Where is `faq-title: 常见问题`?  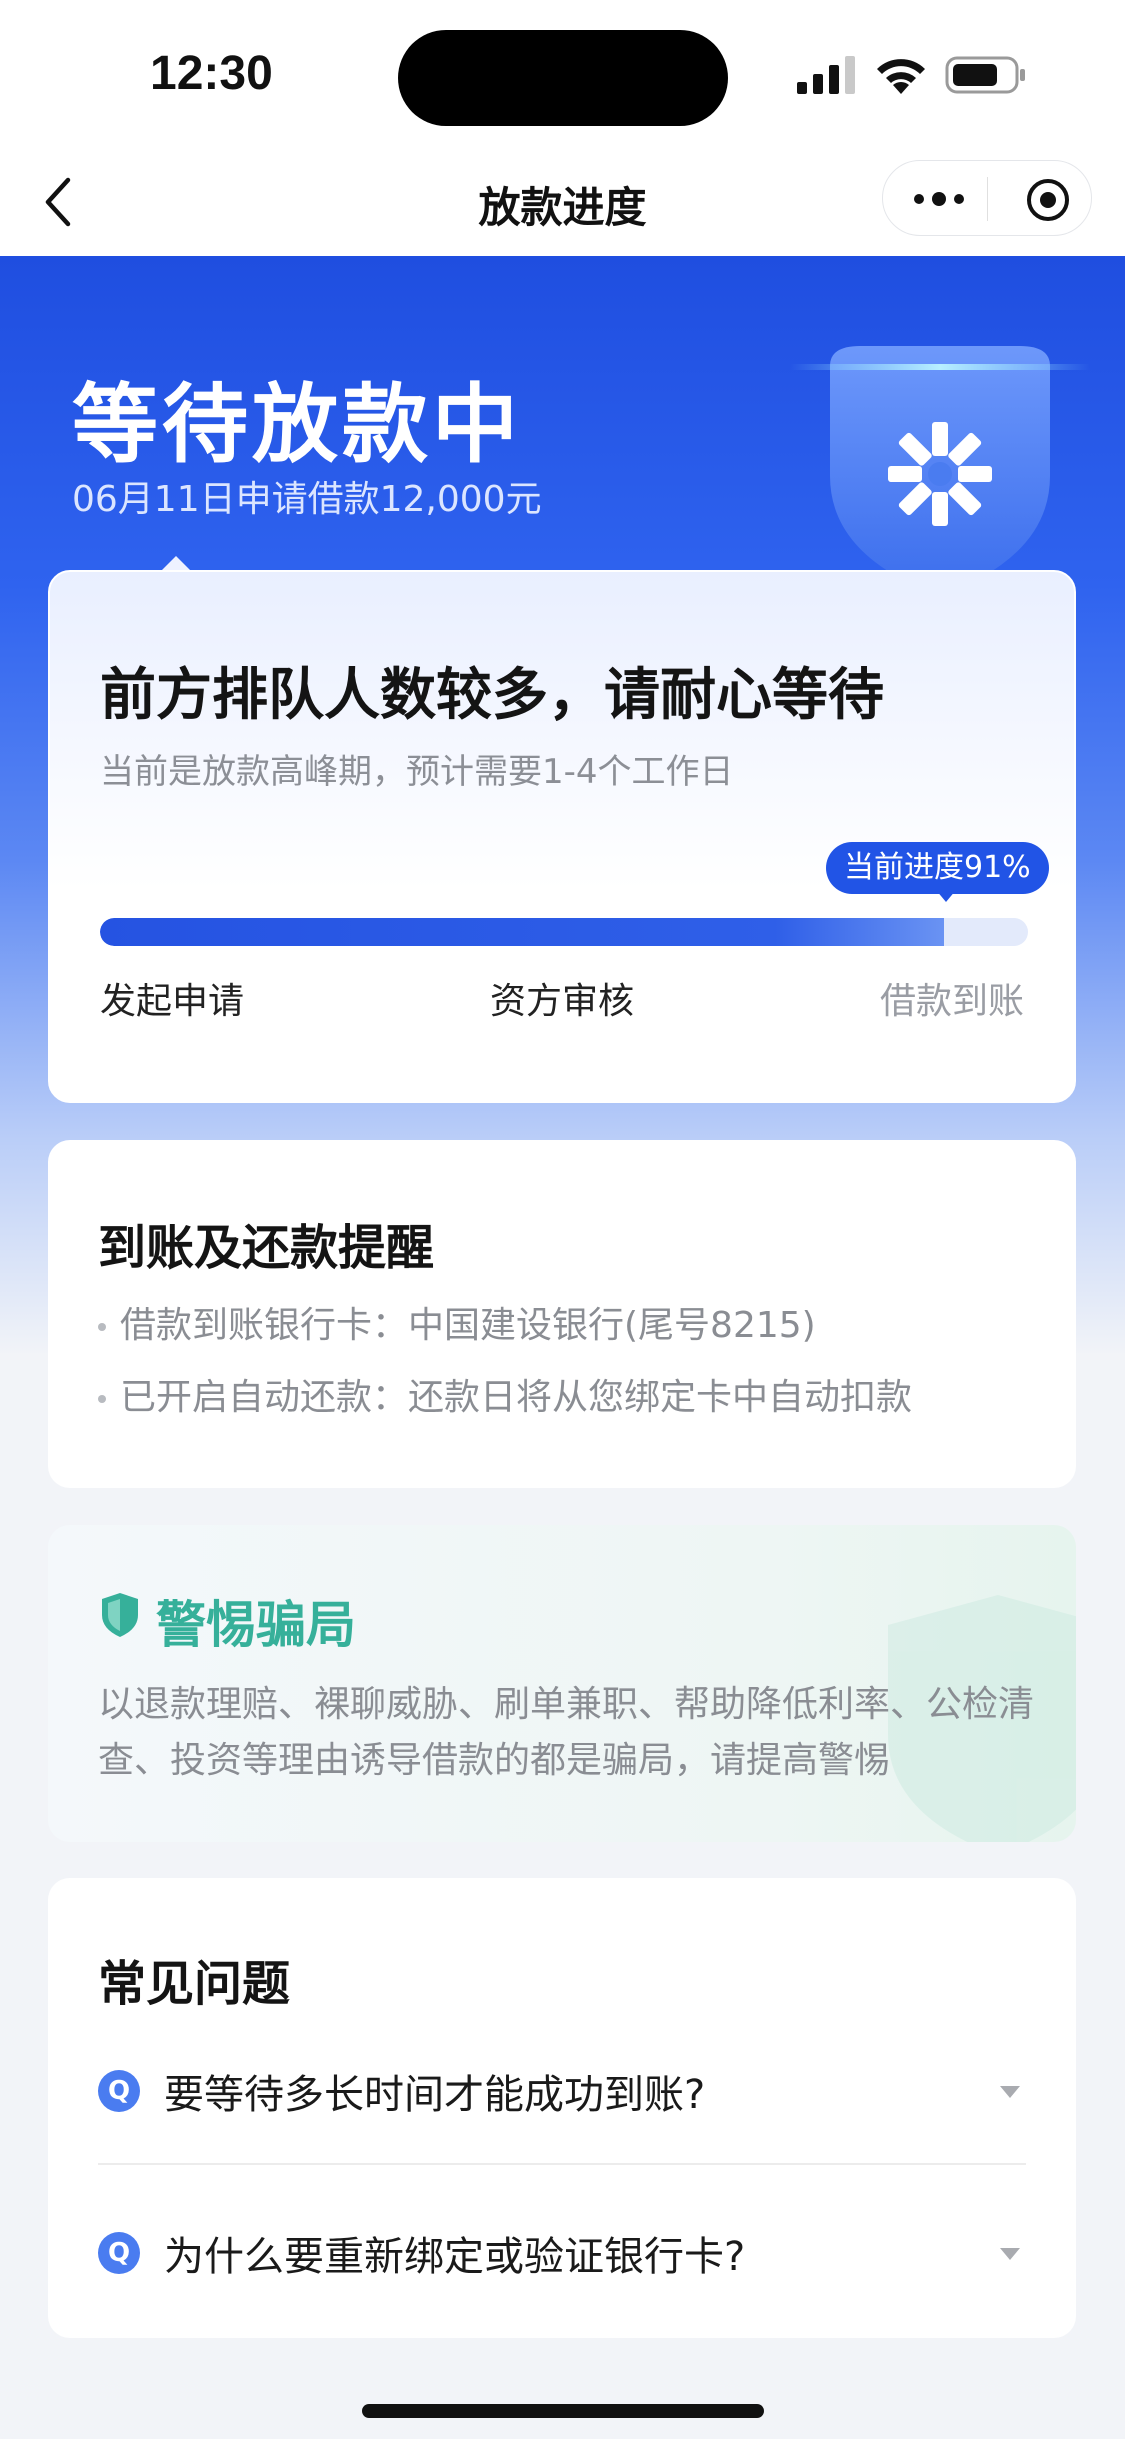 faq-title: 常见问题 is located at coordinates (194, 1984).